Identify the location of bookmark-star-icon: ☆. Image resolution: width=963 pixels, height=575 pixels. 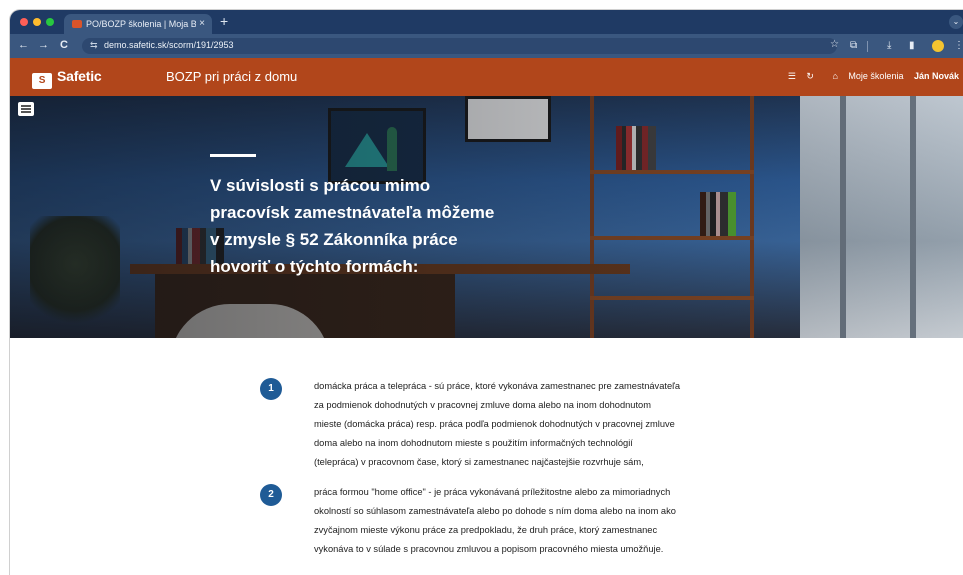
(834, 44).